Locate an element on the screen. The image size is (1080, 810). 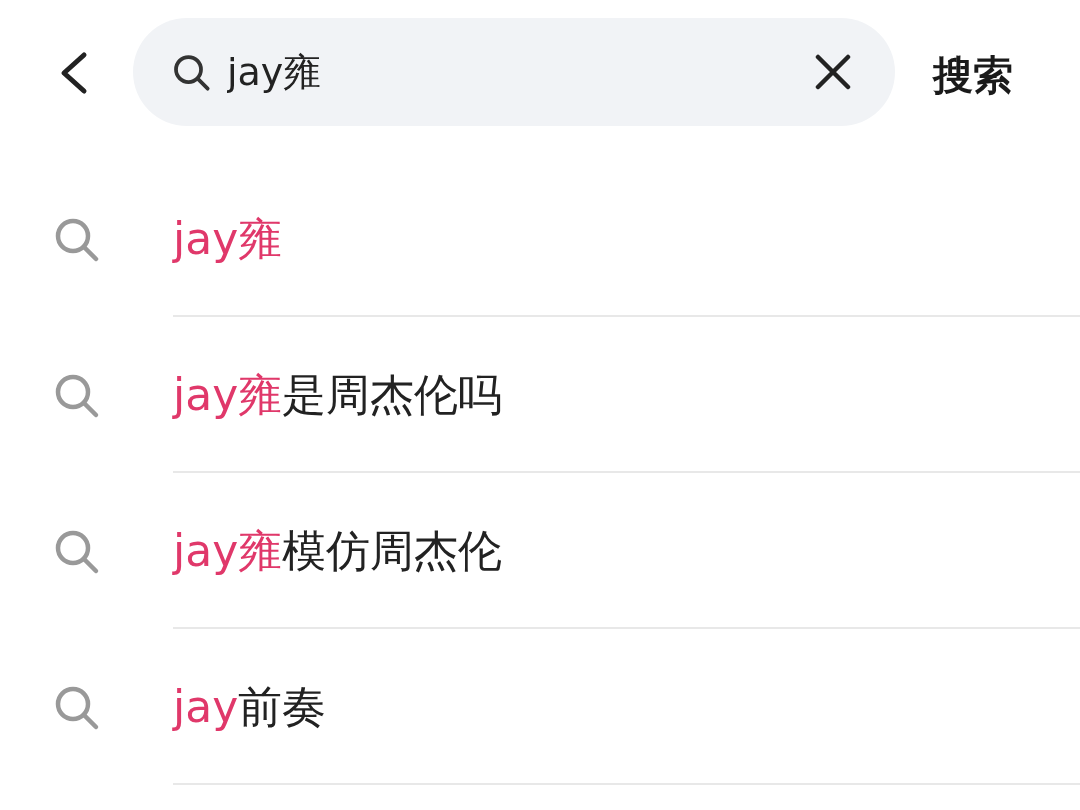
suggestion-text: jay雍是周杰伦吗 is located at coordinates (338, 395).